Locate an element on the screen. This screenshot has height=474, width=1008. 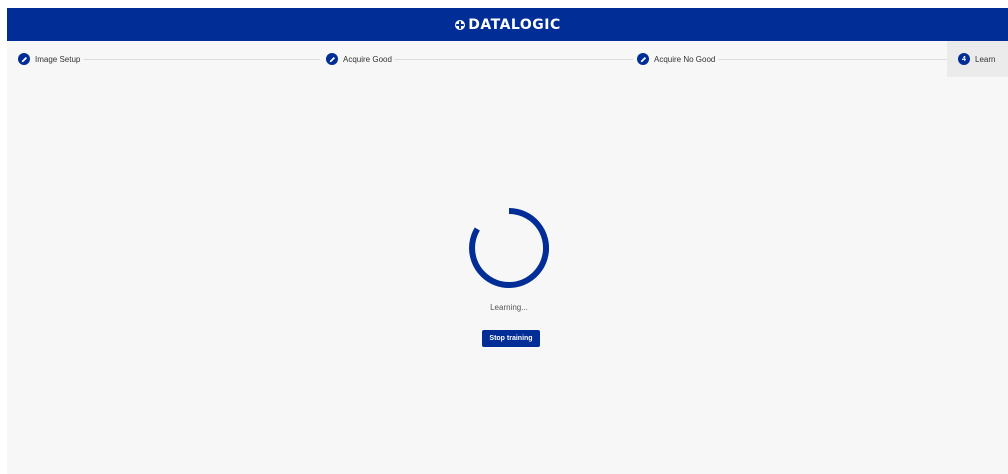
step-learn: 4 Learn is located at coordinates (977, 59).